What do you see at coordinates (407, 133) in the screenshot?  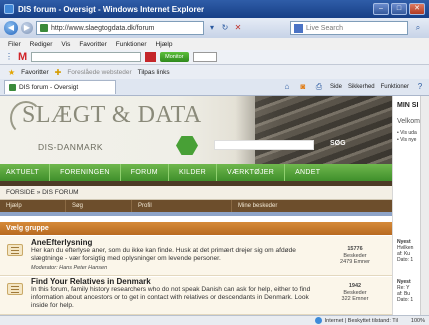 I see `sidebar-link: • Vis uda` at bounding box center [407, 133].